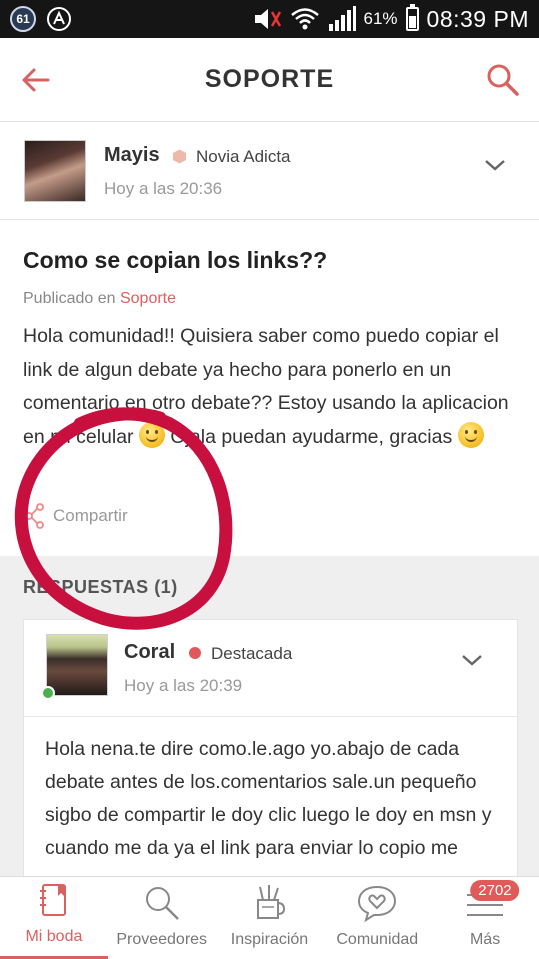 Image resolution: width=539 pixels, height=959 pixels. I want to click on post-author-row: Mayis Novia Adicta Hoy a las 20:36, so click(269, 171).